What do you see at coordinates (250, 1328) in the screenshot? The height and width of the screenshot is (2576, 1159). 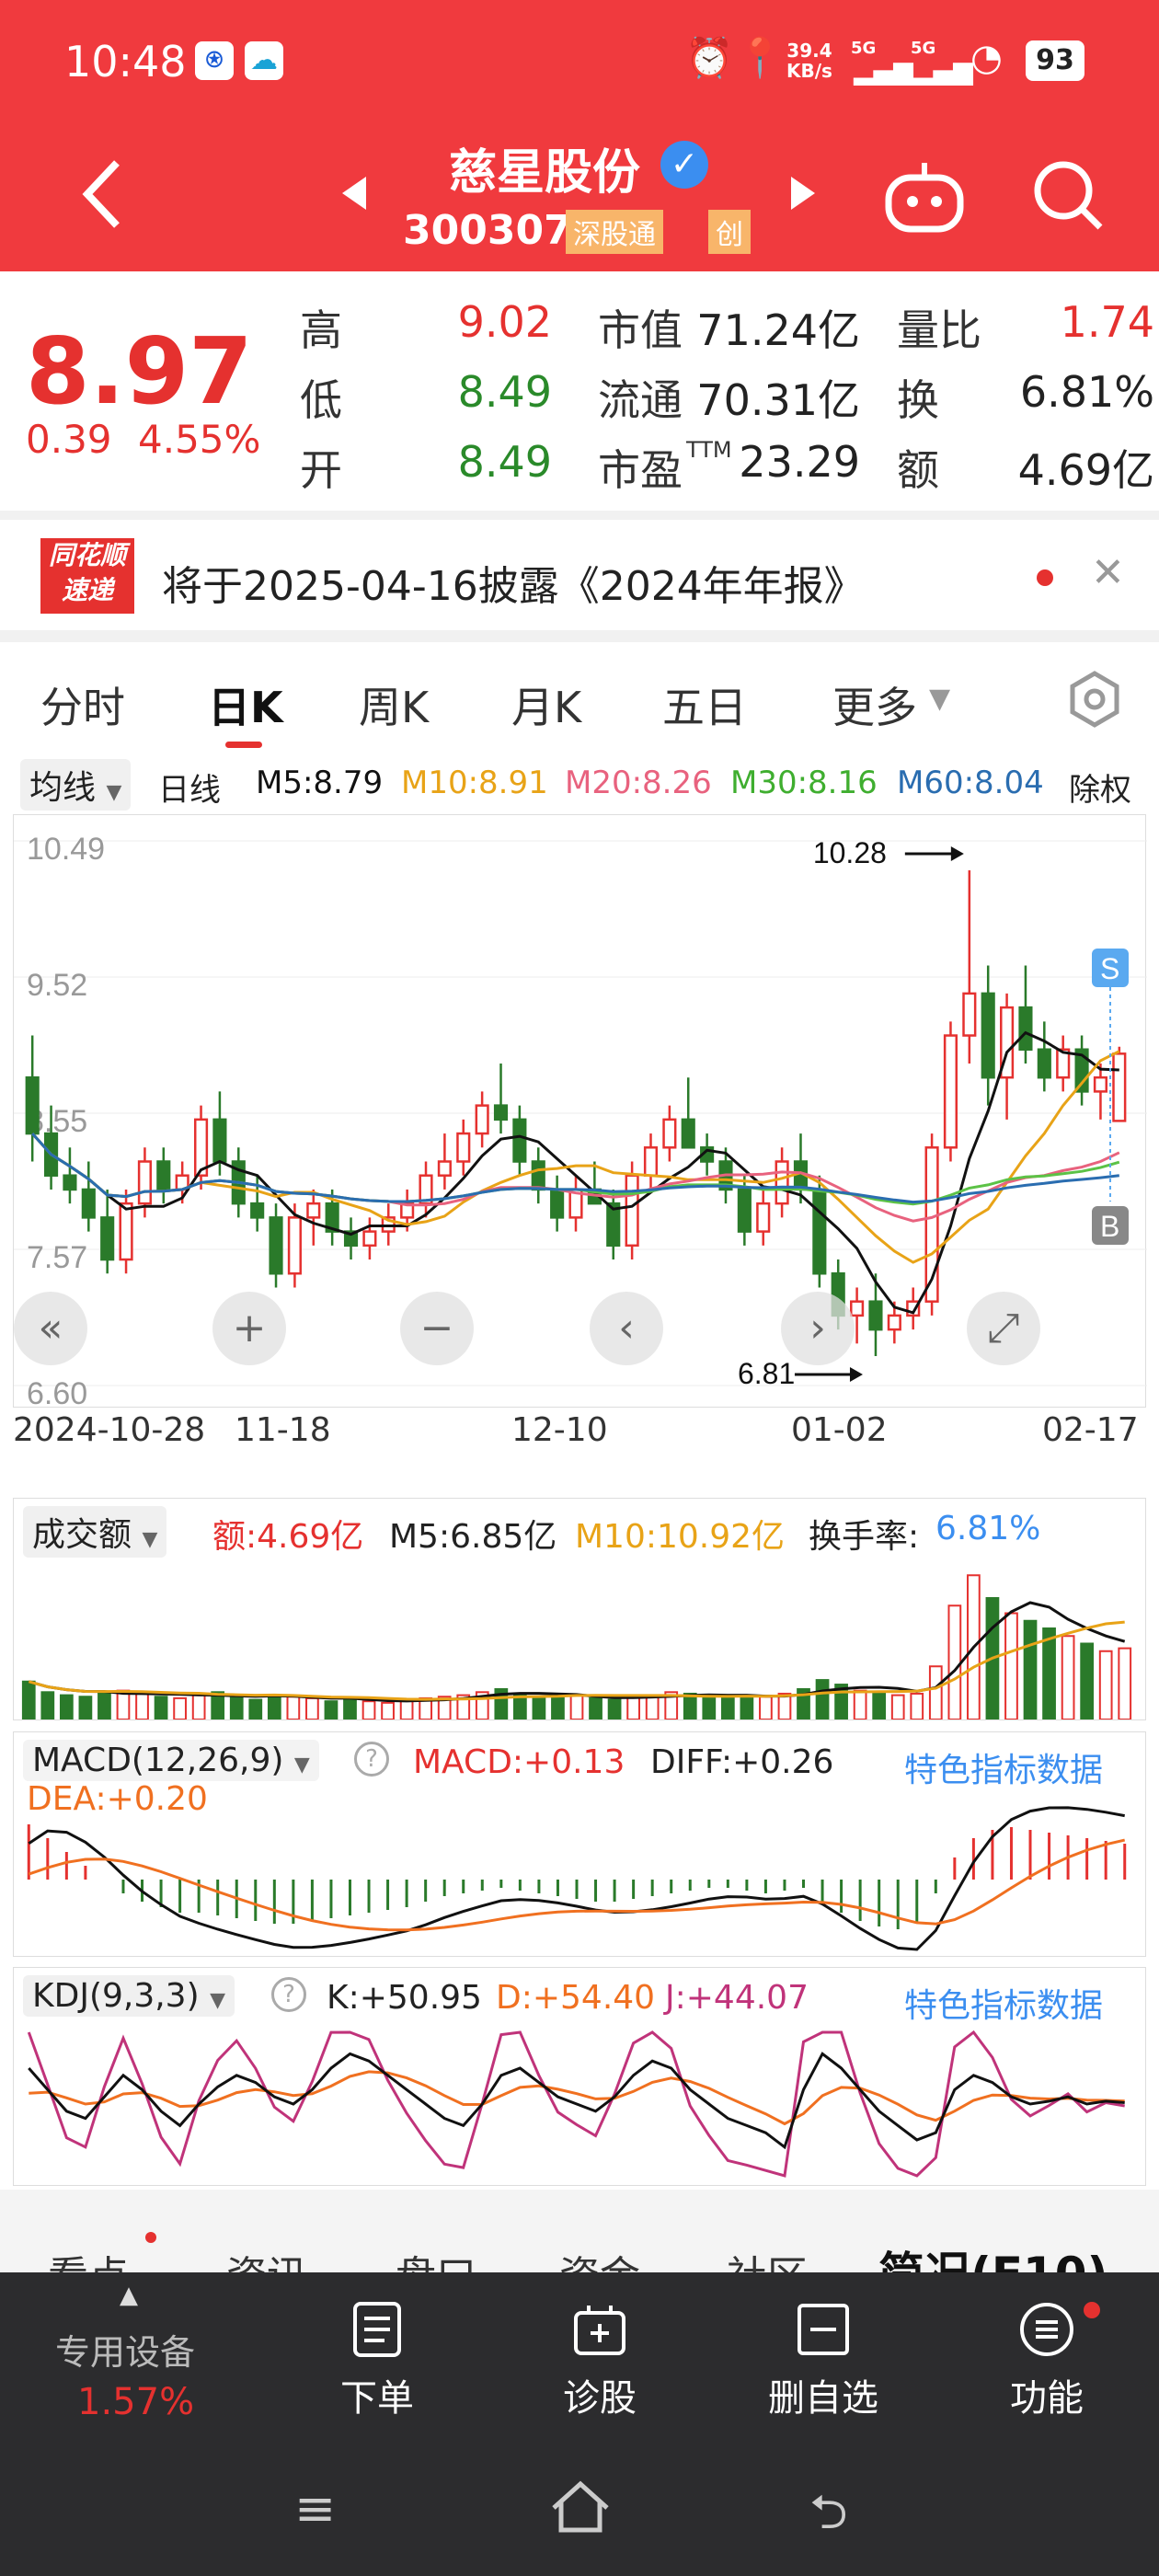 I see `zoom-in-icon: +` at bounding box center [250, 1328].